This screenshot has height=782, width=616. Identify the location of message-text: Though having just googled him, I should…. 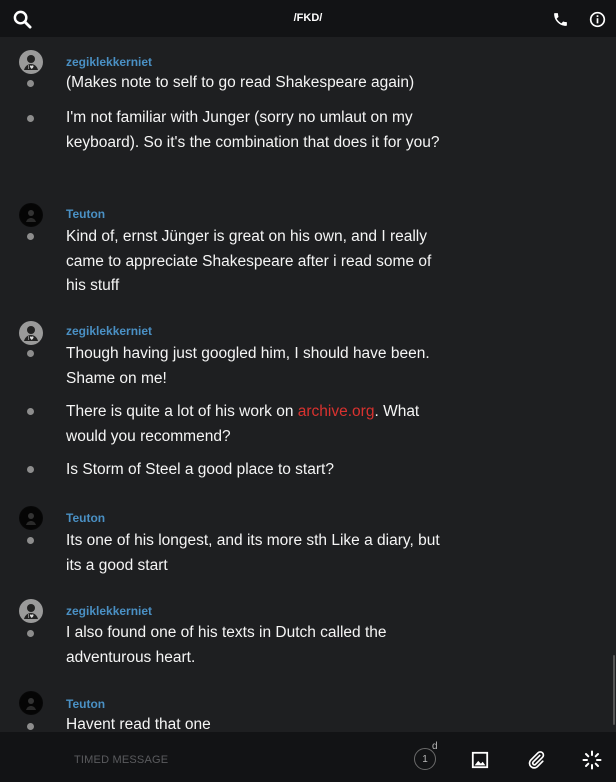
(248, 366).